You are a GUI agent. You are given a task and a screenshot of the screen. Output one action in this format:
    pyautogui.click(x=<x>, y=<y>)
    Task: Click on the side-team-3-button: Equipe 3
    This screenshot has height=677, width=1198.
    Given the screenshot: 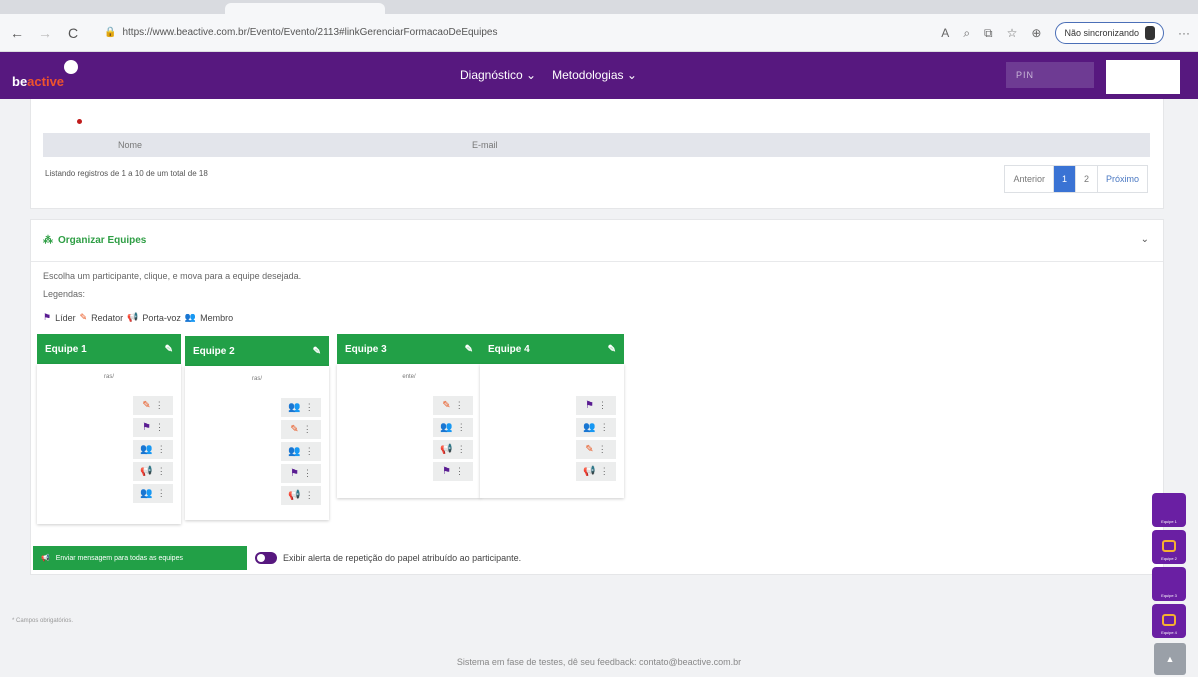 What is the action you would take?
    pyautogui.click(x=1169, y=584)
    